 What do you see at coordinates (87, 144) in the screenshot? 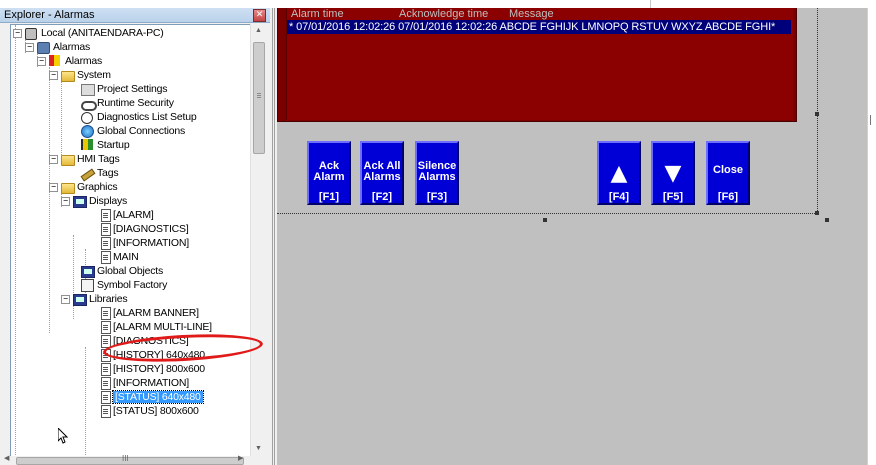
I see `startup-flag-icon` at bounding box center [87, 144].